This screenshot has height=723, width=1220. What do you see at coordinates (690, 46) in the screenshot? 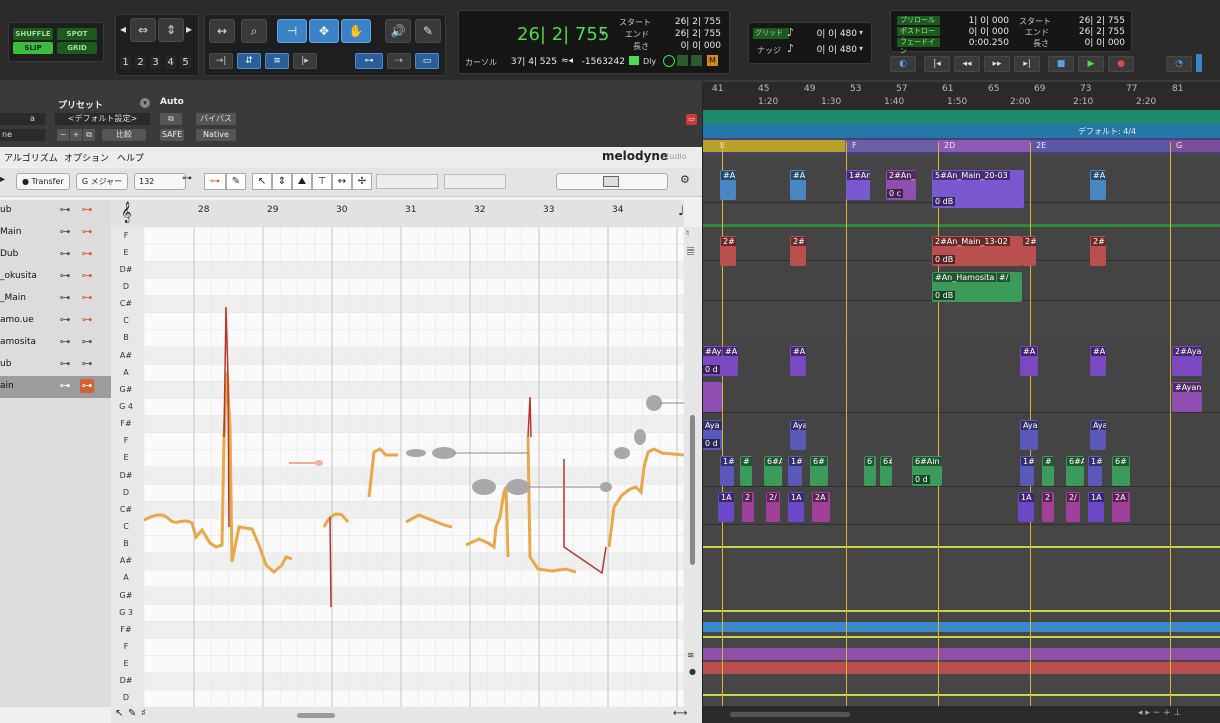
I see `length-value: 0| 0| 000` at bounding box center [690, 46].